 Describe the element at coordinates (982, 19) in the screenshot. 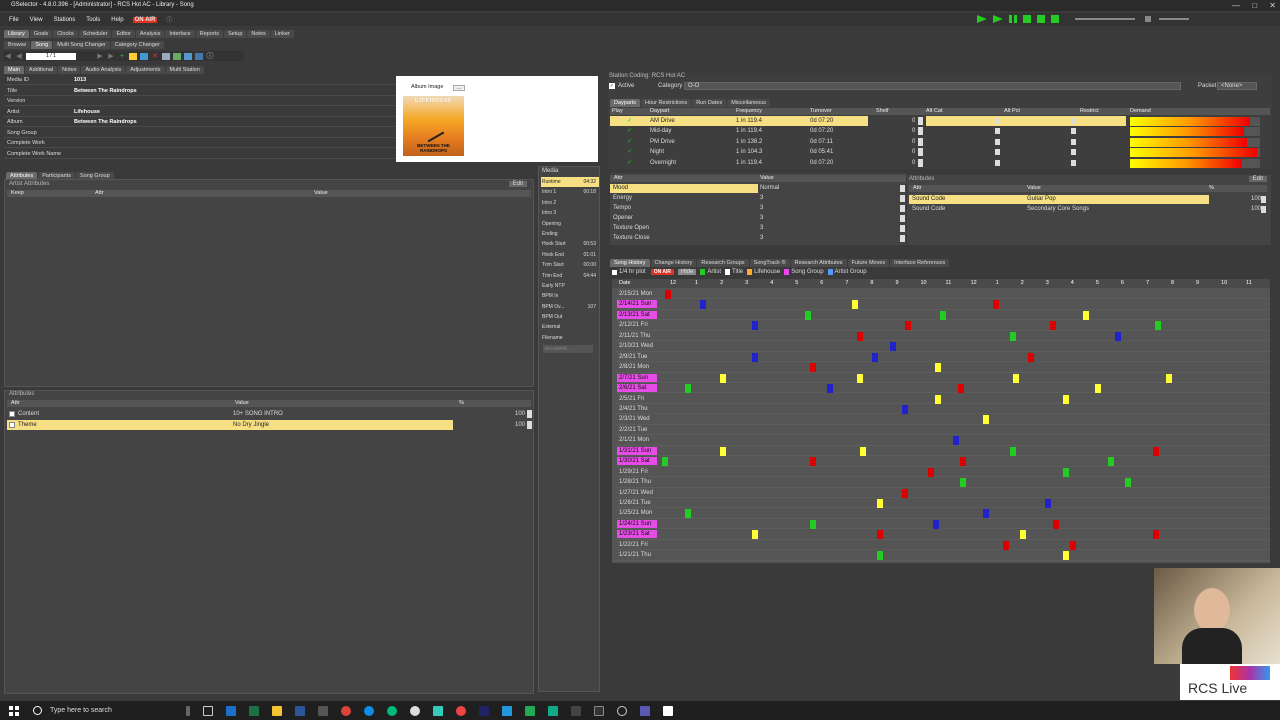

I see `play-icon` at that location.